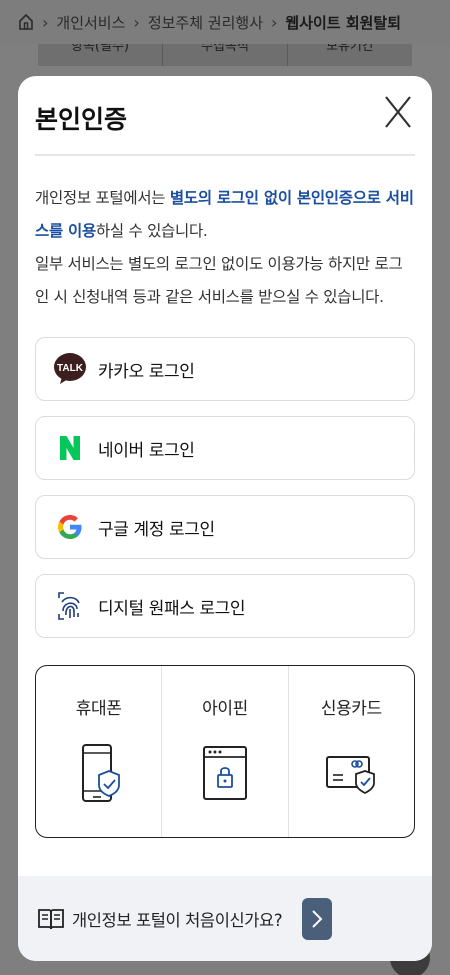 The width and height of the screenshot is (450, 975). What do you see at coordinates (102, 198) in the screenshot?
I see `intro-text-part: 개인정보 포털에서는` at bounding box center [102, 198].